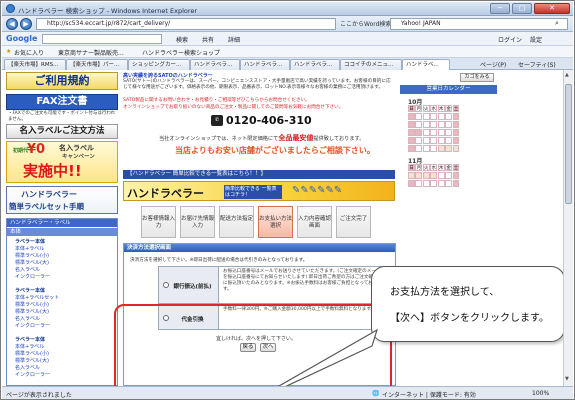  What do you see at coordinates (22, 38) in the screenshot?
I see `google-logo: Google` at bounding box center [22, 38].